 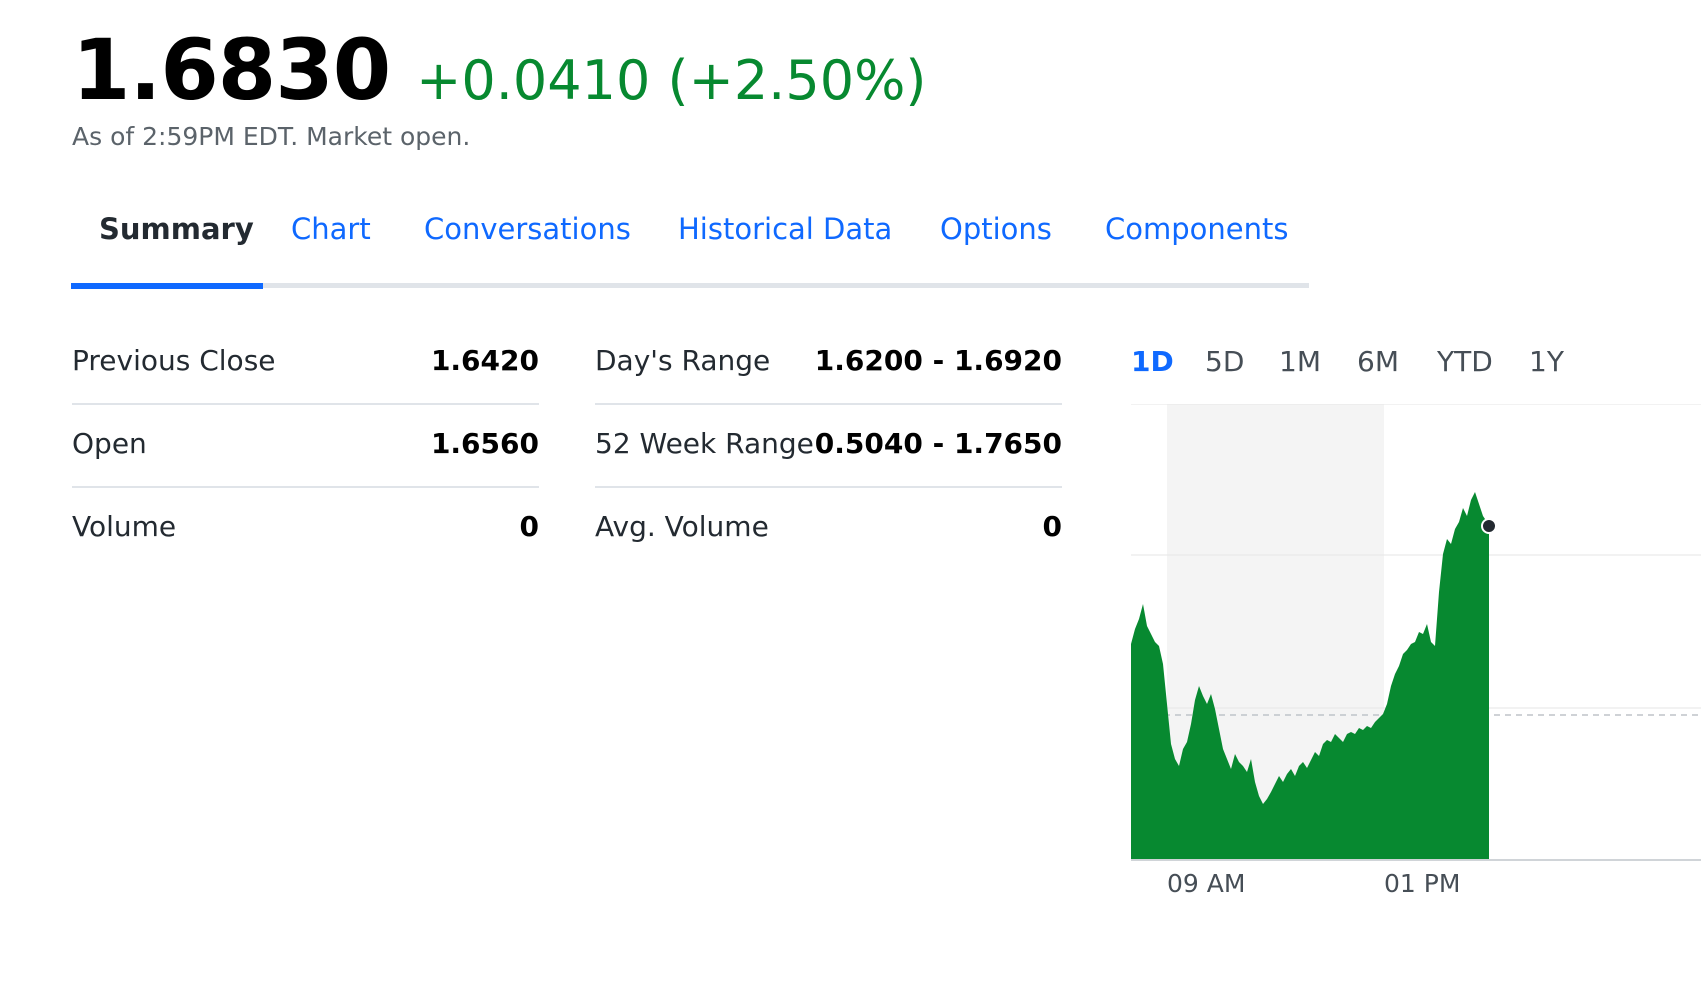 What do you see at coordinates (484, 360) in the screenshot?
I see `stat-value: 1.6420` at bounding box center [484, 360].